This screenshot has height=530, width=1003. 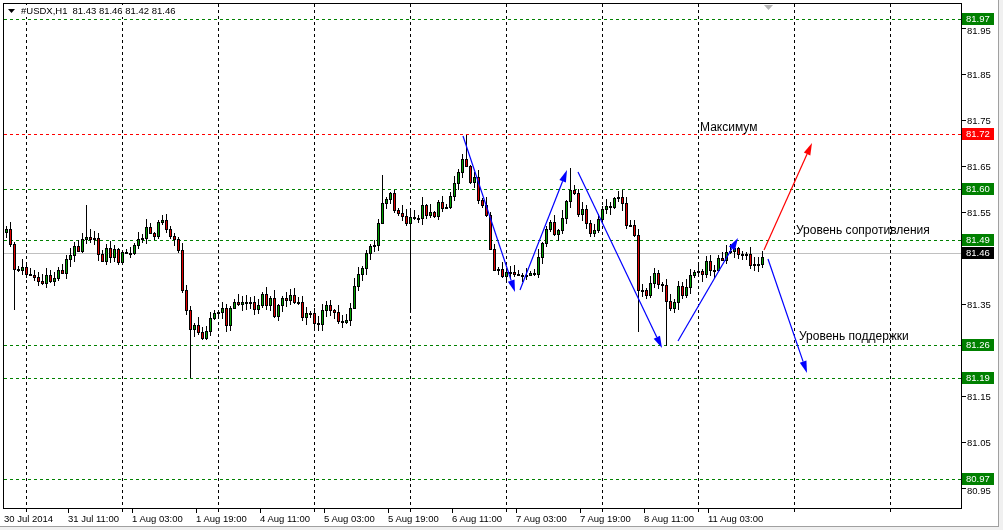 What do you see at coordinates (978, 345) in the screenshot?
I see `price-level-tag: 81.26` at bounding box center [978, 345].